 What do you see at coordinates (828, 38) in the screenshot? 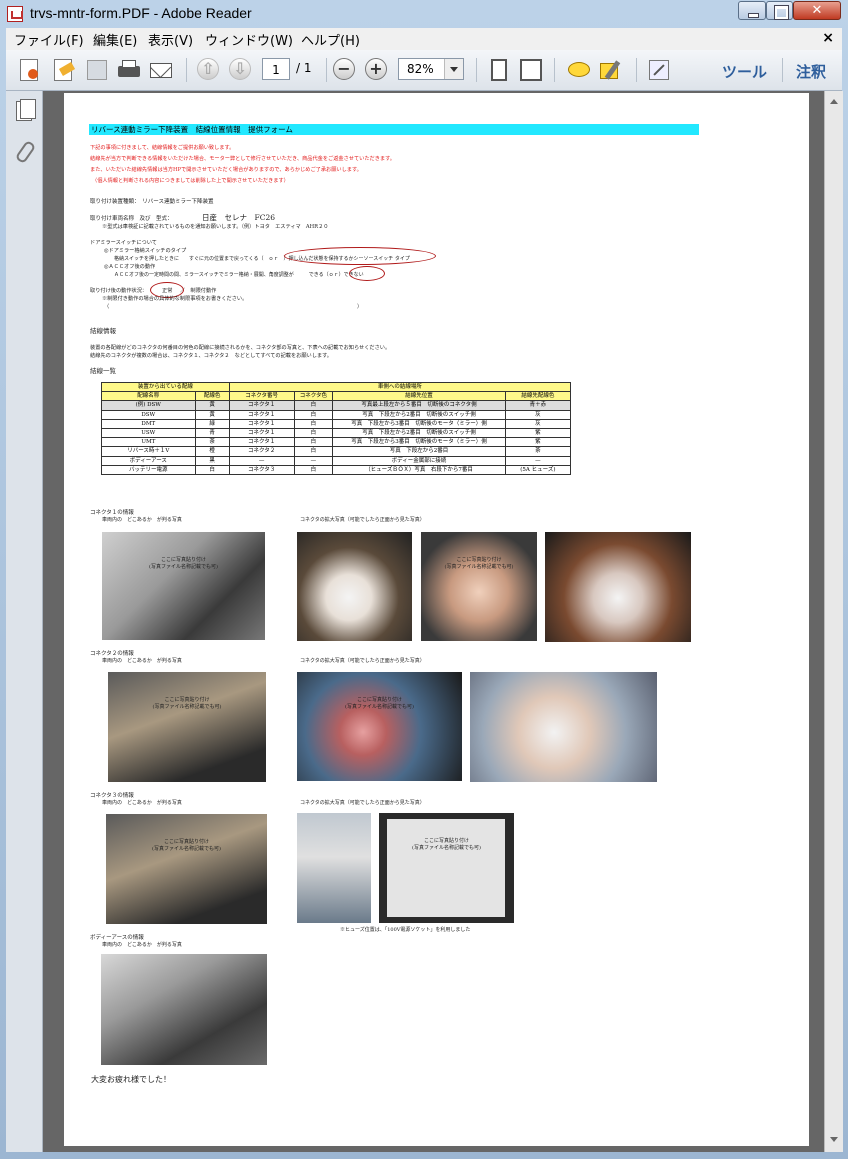
I see `document-close-button: ×` at bounding box center [828, 38].